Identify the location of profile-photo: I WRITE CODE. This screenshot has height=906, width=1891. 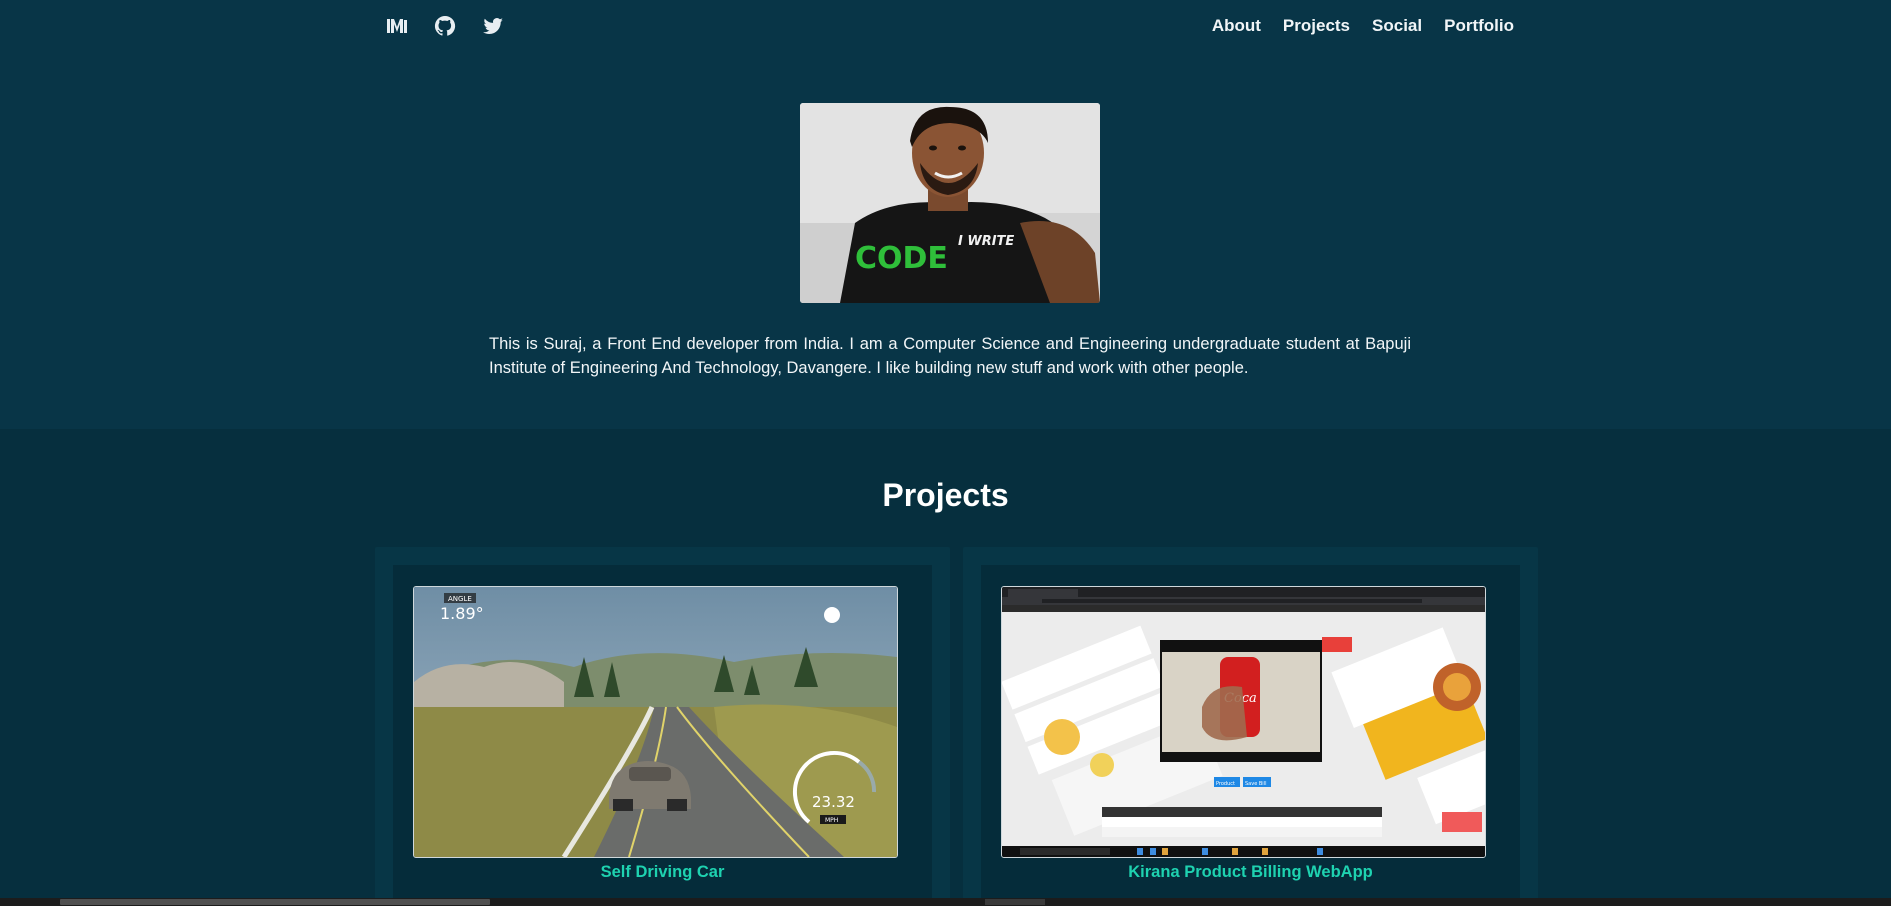
(950, 203).